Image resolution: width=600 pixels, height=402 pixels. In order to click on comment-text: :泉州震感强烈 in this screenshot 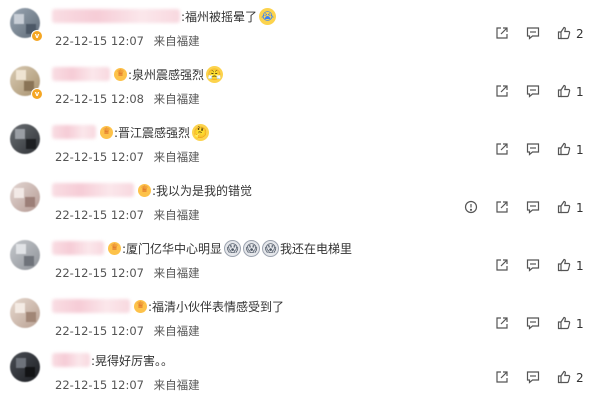, I will do `click(166, 74)`.